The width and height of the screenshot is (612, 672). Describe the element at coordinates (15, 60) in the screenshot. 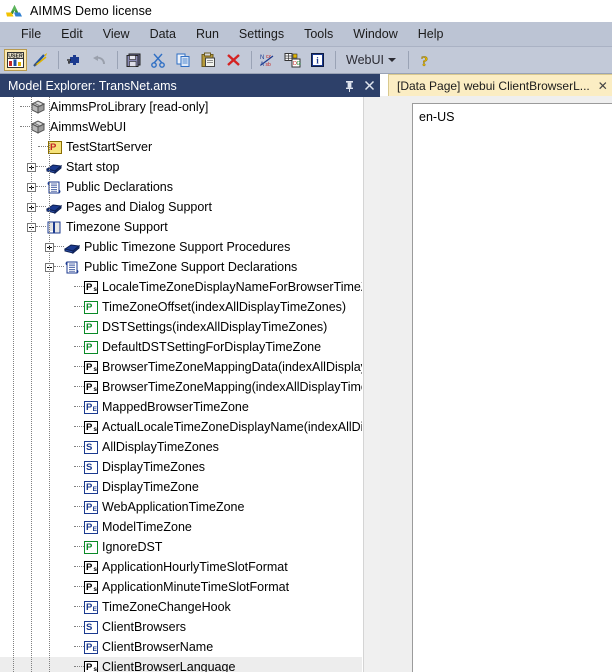

I see `user-chart-icon: USER` at that location.